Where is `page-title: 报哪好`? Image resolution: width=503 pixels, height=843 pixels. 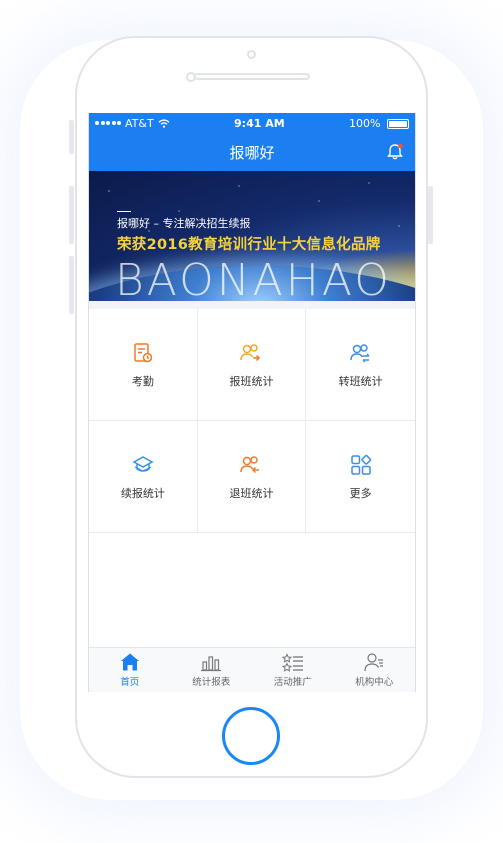
page-title: 报哪好 is located at coordinates (252, 152).